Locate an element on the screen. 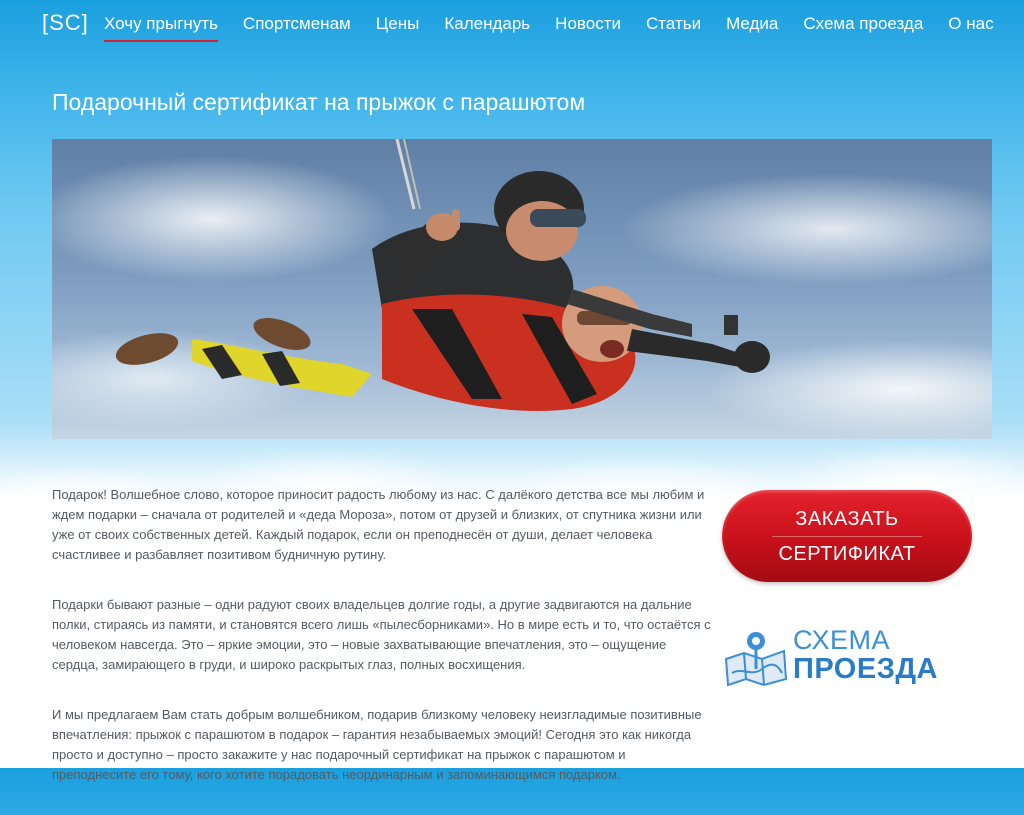 The image size is (1024, 815). order-certificate-button: ЗАКАЗАТЬ СЕРТИФИКАТ is located at coordinates (847, 536).